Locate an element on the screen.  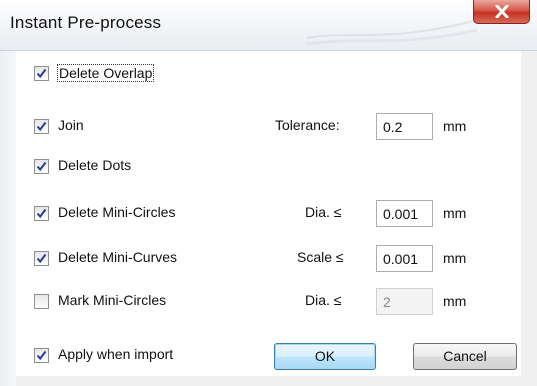
curves-scale-input is located at coordinates (404, 258).